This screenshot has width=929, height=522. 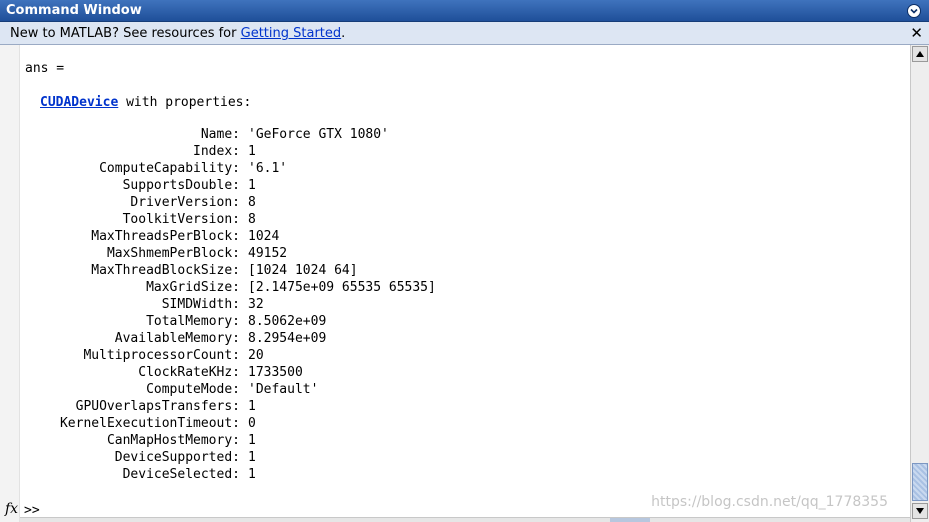 What do you see at coordinates (157, 406) in the screenshot?
I see `property-name: GPUOverlapsTransfers:` at bounding box center [157, 406].